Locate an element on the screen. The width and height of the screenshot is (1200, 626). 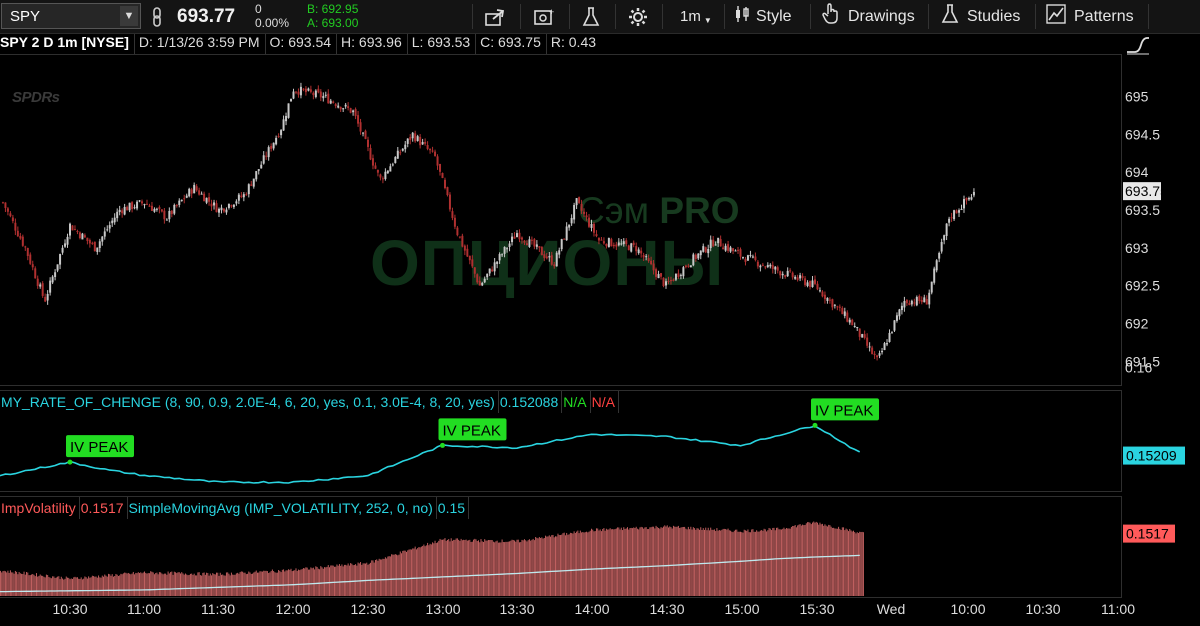
chart-settings-icon is located at coordinates (1138, 47).